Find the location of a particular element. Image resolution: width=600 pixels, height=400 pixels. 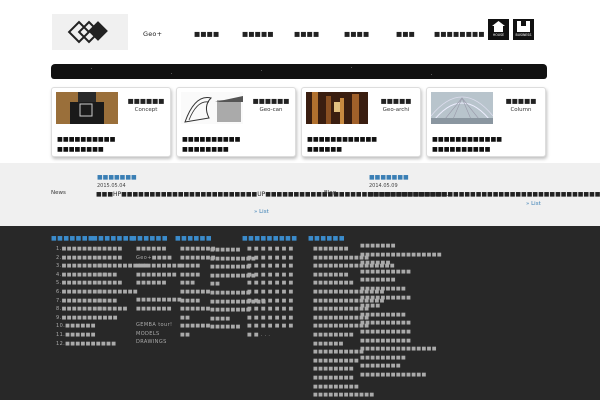

business-button-label: BUSINESS is located at coordinates (523, 35).